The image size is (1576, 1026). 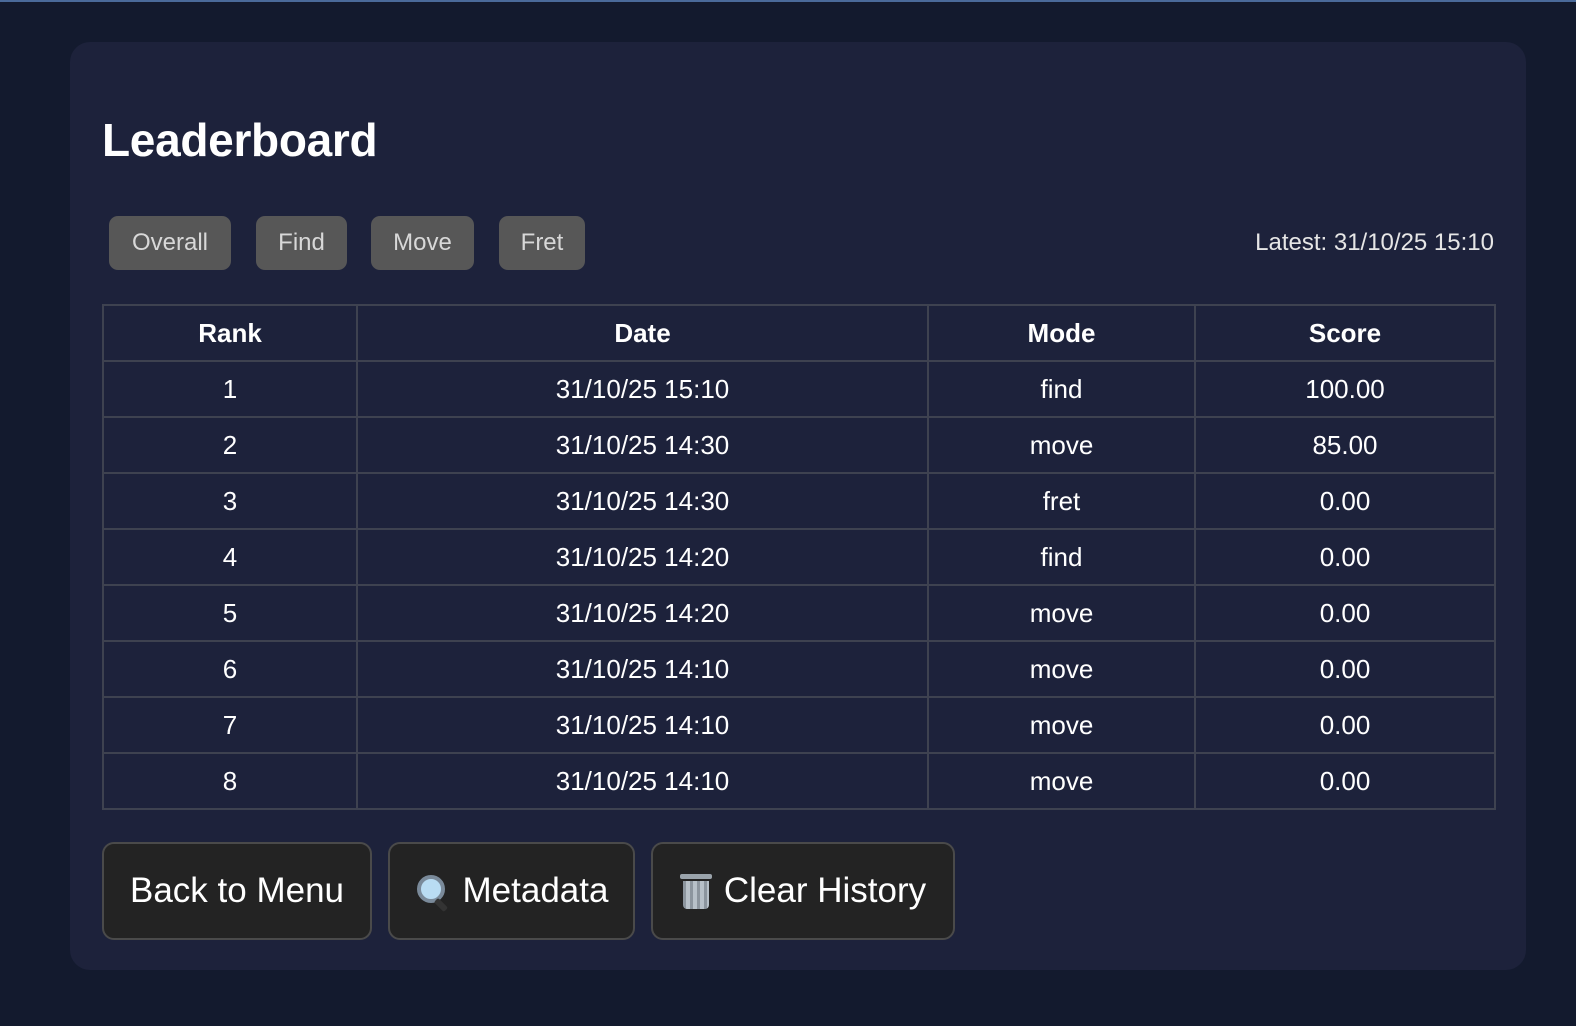 What do you see at coordinates (542, 243) in the screenshot?
I see `filter-fret-button: Fret` at bounding box center [542, 243].